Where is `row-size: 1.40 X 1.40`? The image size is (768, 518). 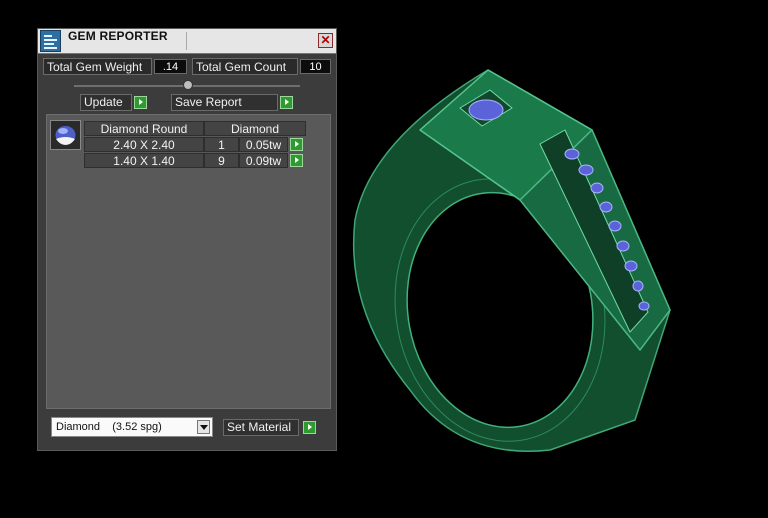 row-size: 1.40 X 1.40 is located at coordinates (144, 160).